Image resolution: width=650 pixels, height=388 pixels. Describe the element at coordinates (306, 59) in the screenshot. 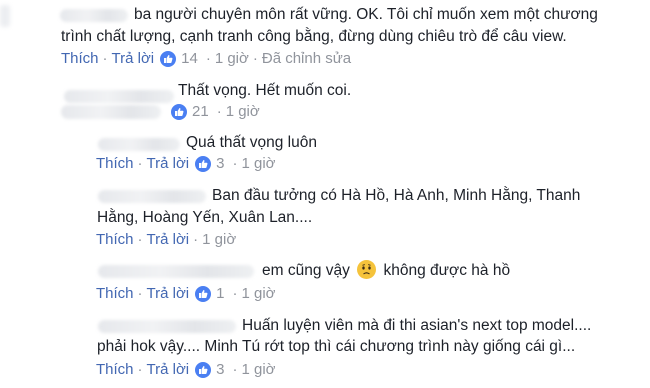

I see `edited-label: Đã chỉnh sửa` at that location.